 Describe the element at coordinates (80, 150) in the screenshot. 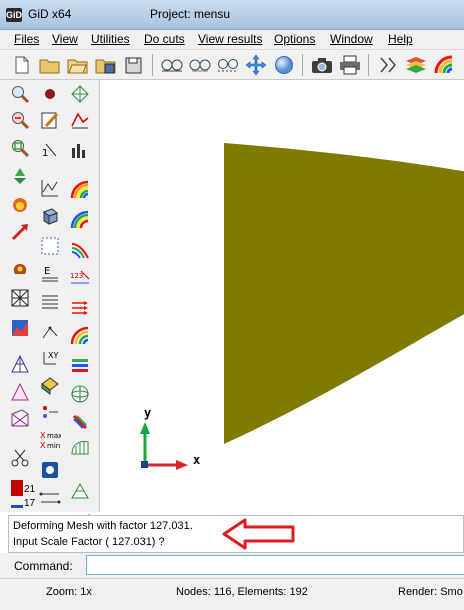

I see `bar-chart-icon` at that location.